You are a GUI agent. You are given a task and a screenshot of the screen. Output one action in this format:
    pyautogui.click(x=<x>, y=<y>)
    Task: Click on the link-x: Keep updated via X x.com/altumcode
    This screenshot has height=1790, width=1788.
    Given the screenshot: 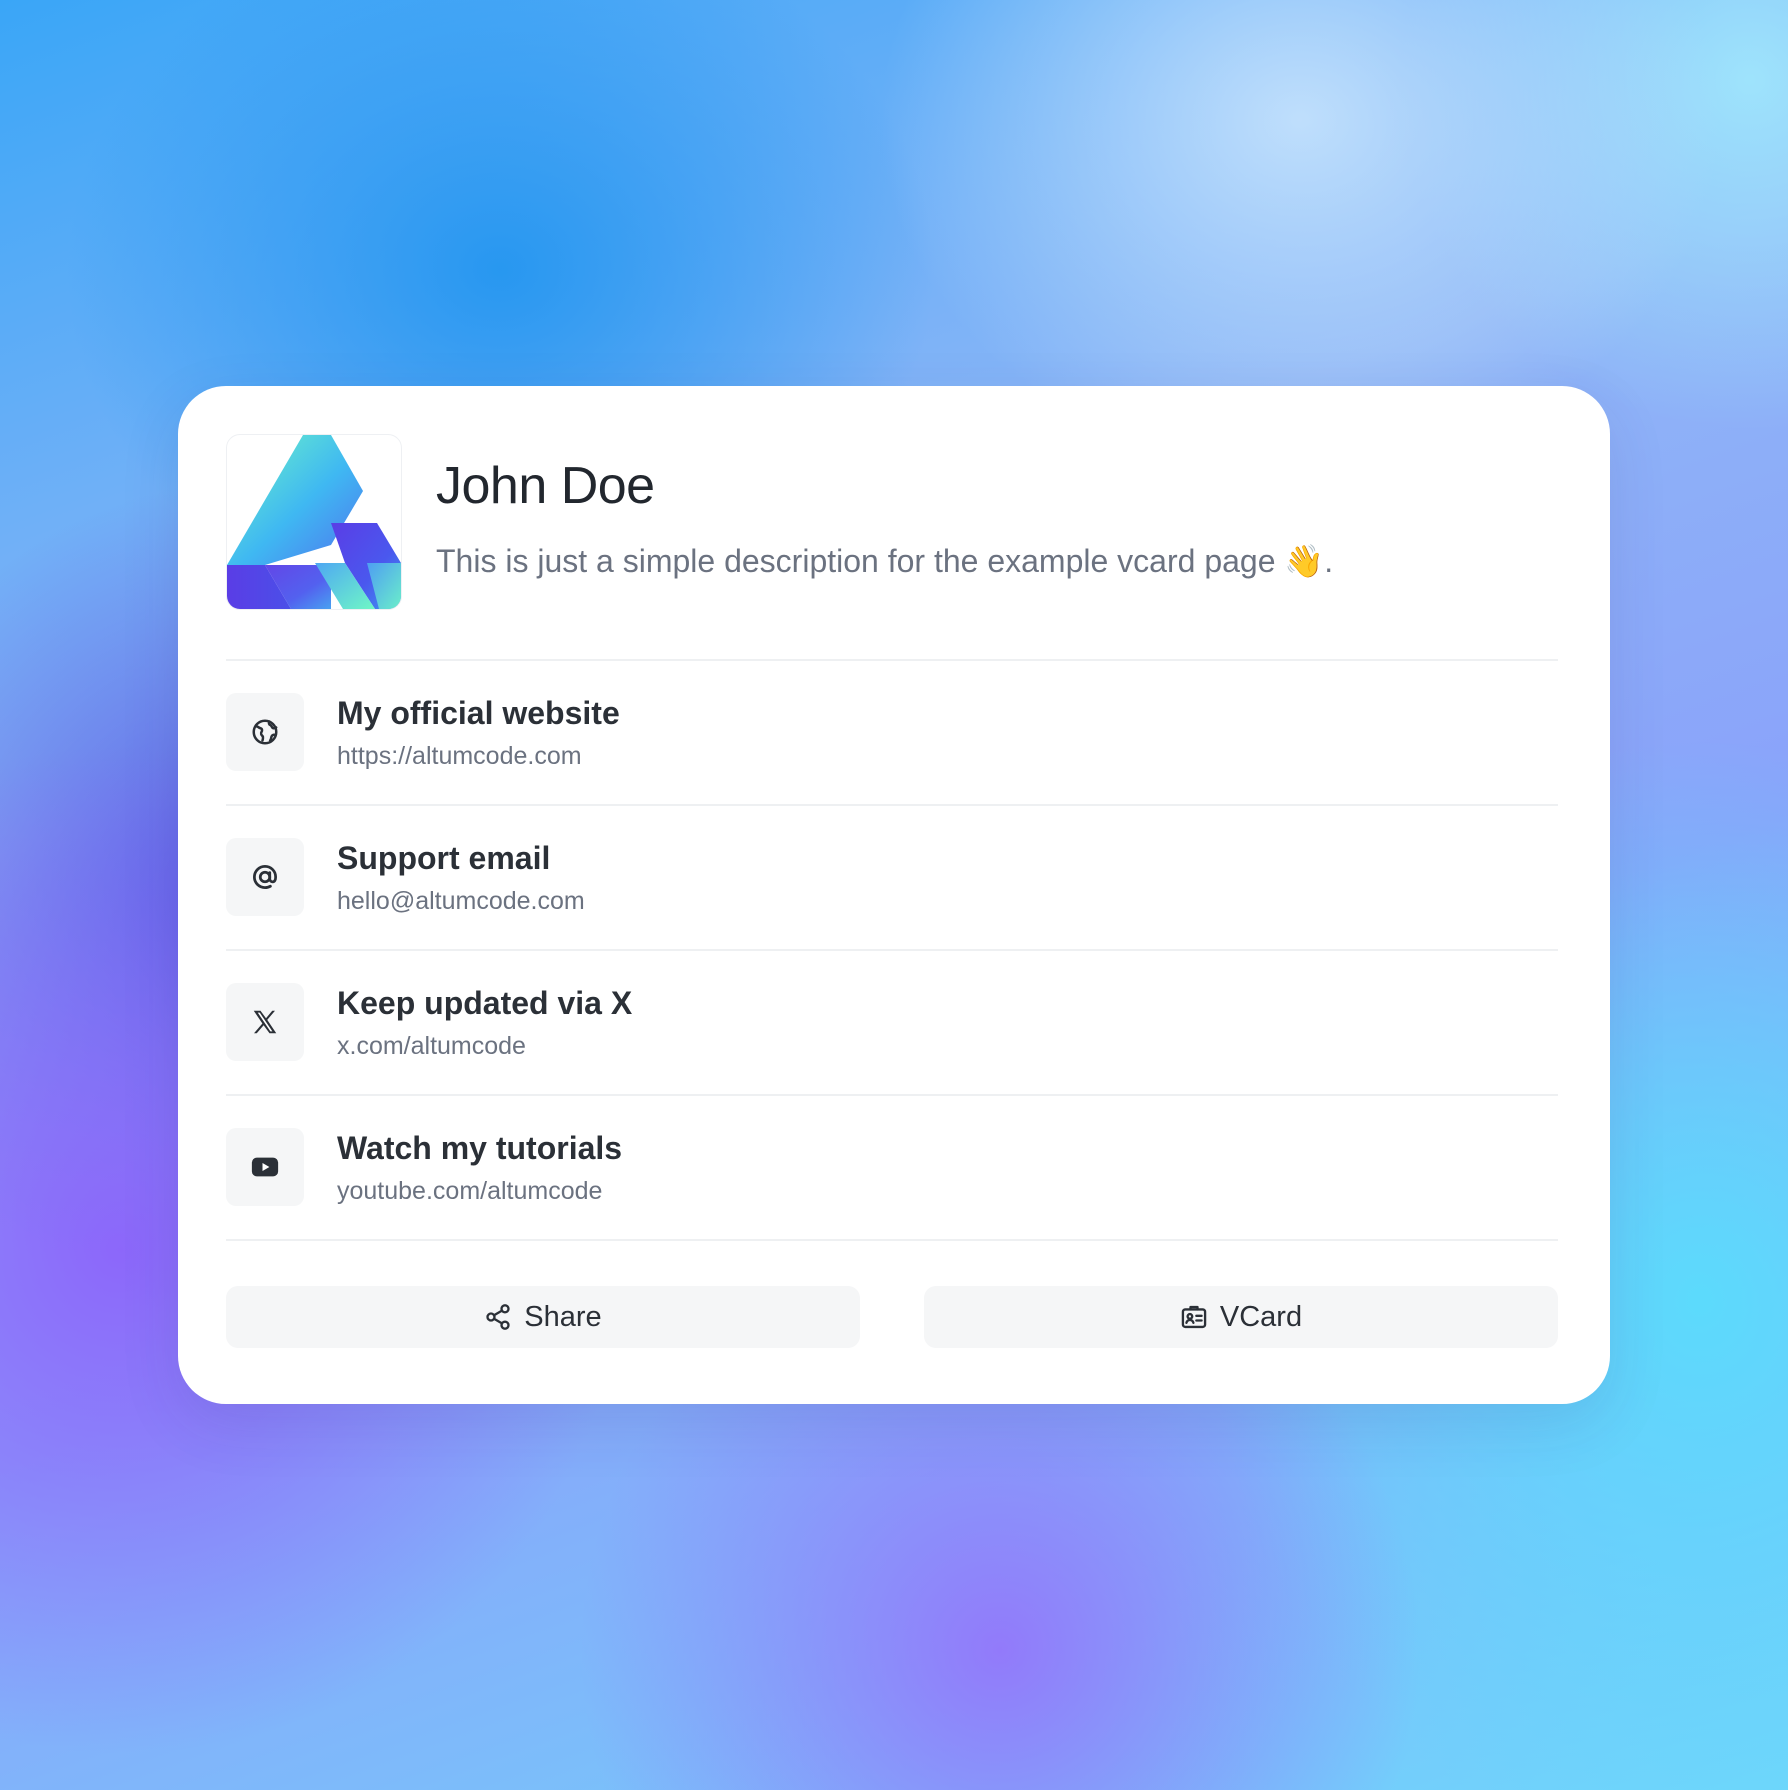 What is the action you would take?
    pyautogui.click(x=892, y=1023)
    